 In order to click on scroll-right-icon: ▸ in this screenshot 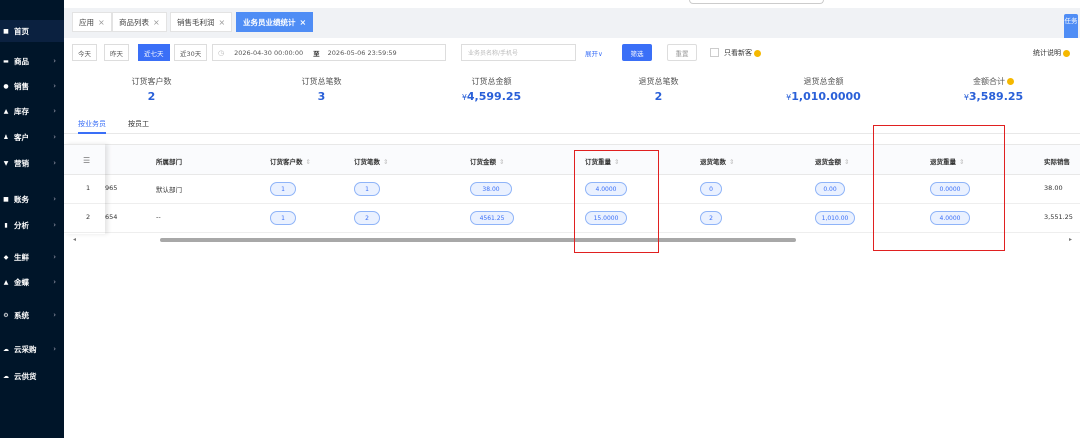, I will do `click(1070, 239)`.